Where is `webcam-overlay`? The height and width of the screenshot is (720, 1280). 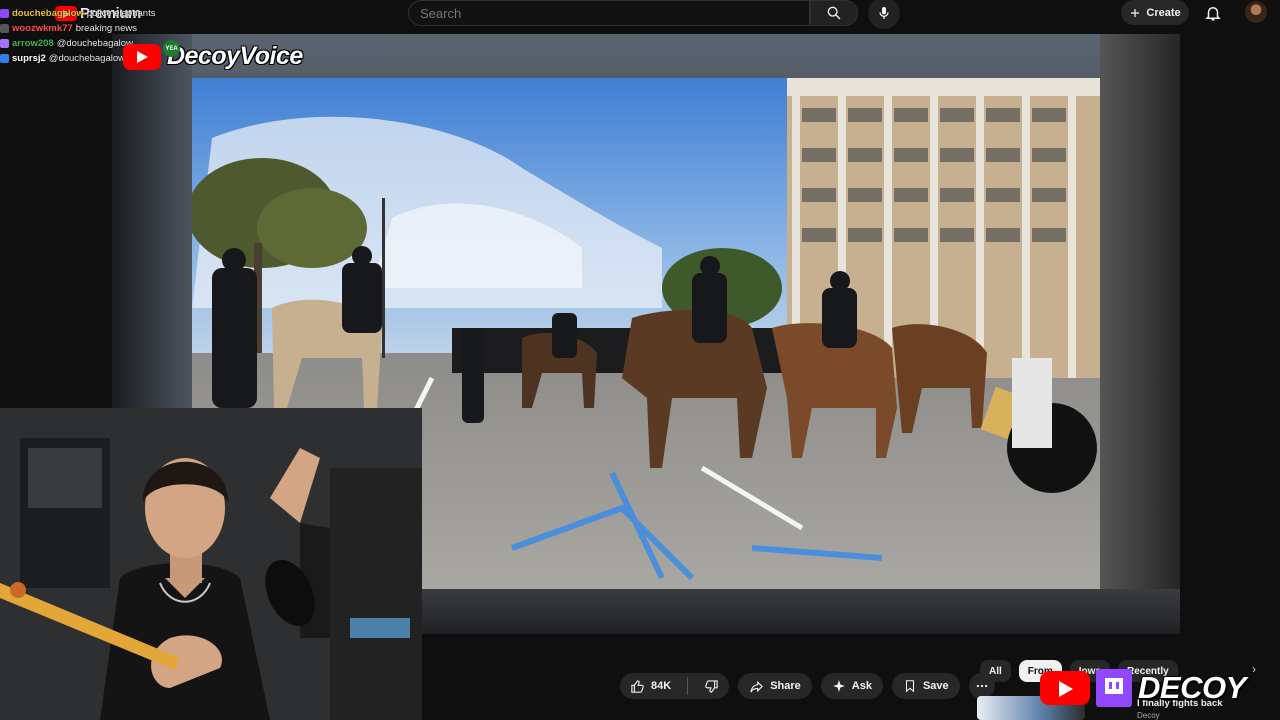
webcam-overlay is located at coordinates (211, 564).